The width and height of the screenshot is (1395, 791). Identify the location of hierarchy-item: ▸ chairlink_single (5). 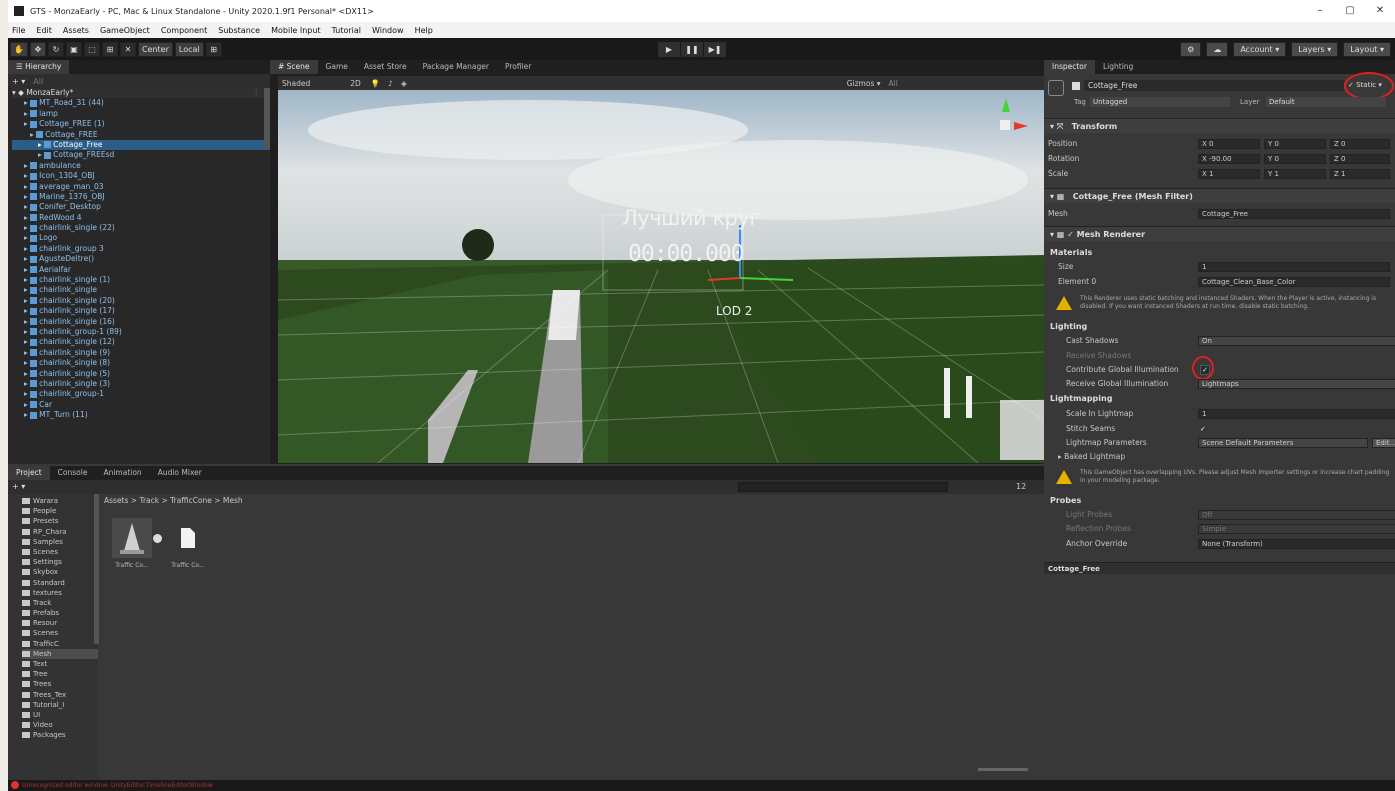
(141, 374).